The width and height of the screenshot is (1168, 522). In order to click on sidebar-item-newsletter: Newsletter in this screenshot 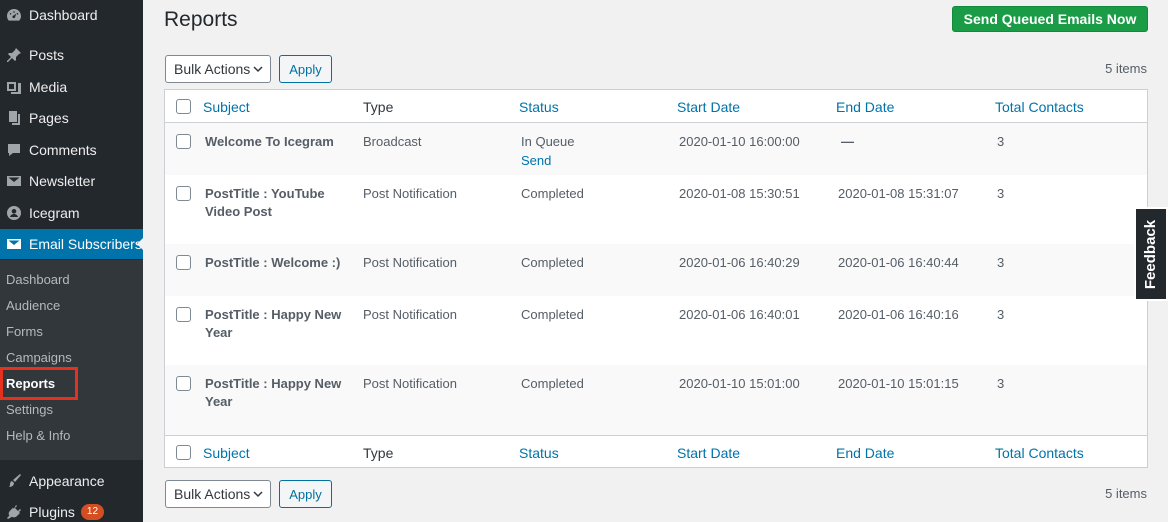, I will do `click(71, 181)`.